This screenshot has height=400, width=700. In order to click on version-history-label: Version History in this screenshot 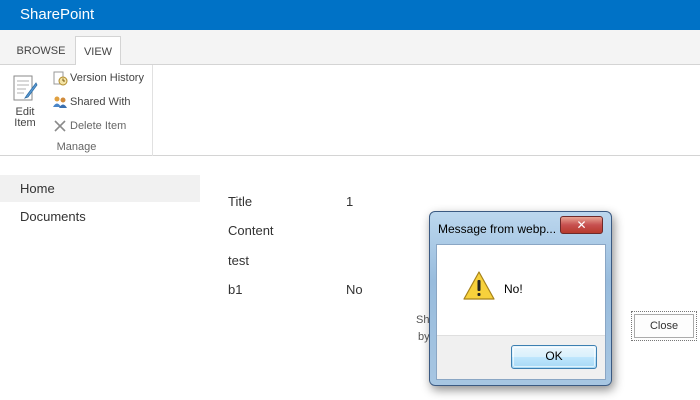, I will do `click(107, 78)`.